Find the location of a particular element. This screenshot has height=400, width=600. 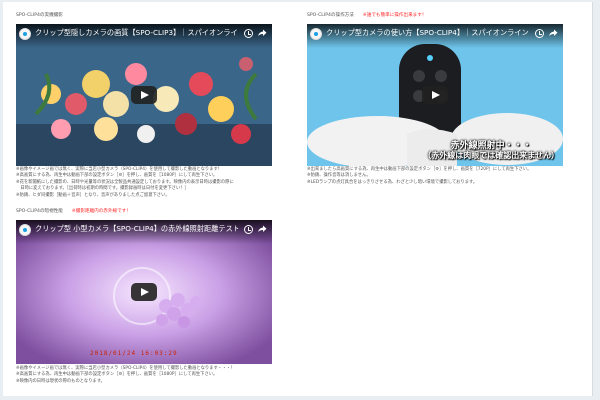

video-title: クリップ型隠しカメラの画質【SPO-CLIP3】｜スパイオンラインショップ is located at coordinates (136, 33).